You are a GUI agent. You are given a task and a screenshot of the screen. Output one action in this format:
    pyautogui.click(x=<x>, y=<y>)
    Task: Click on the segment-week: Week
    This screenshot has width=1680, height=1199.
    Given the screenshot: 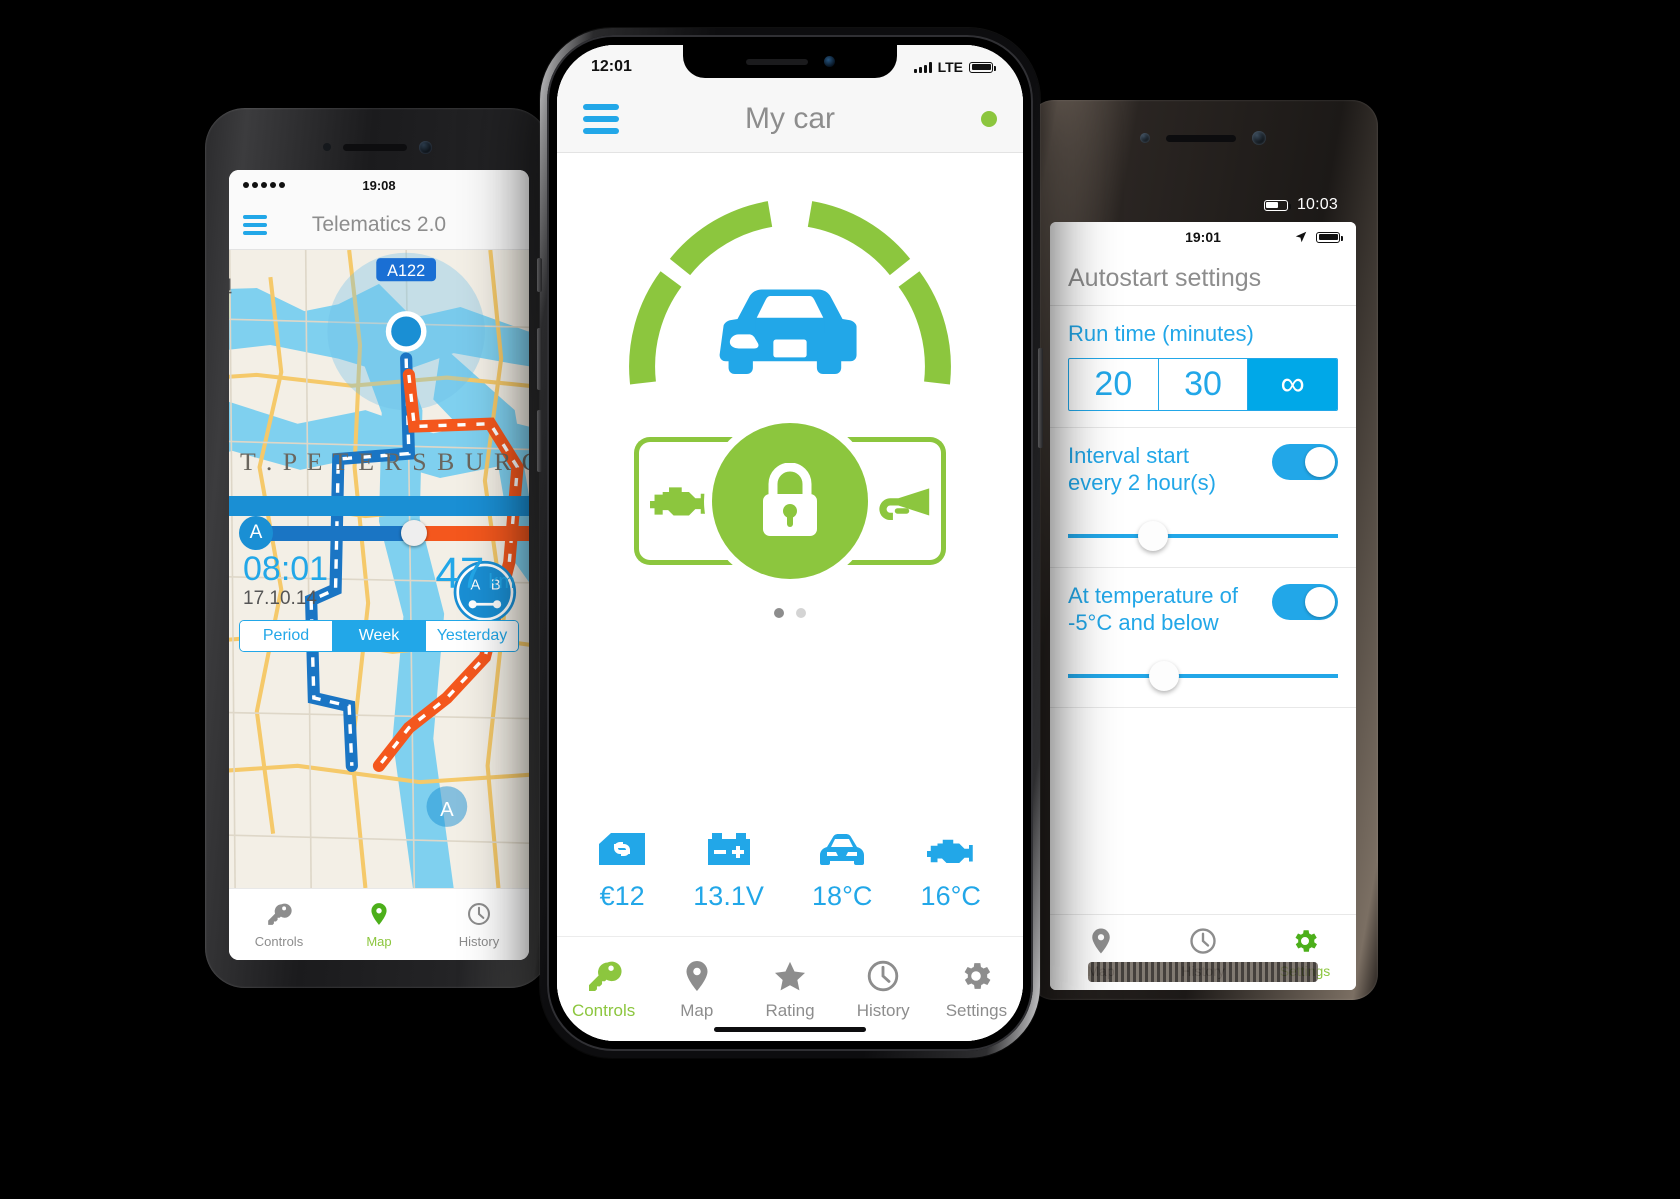 What is the action you would take?
    pyautogui.click(x=379, y=636)
    